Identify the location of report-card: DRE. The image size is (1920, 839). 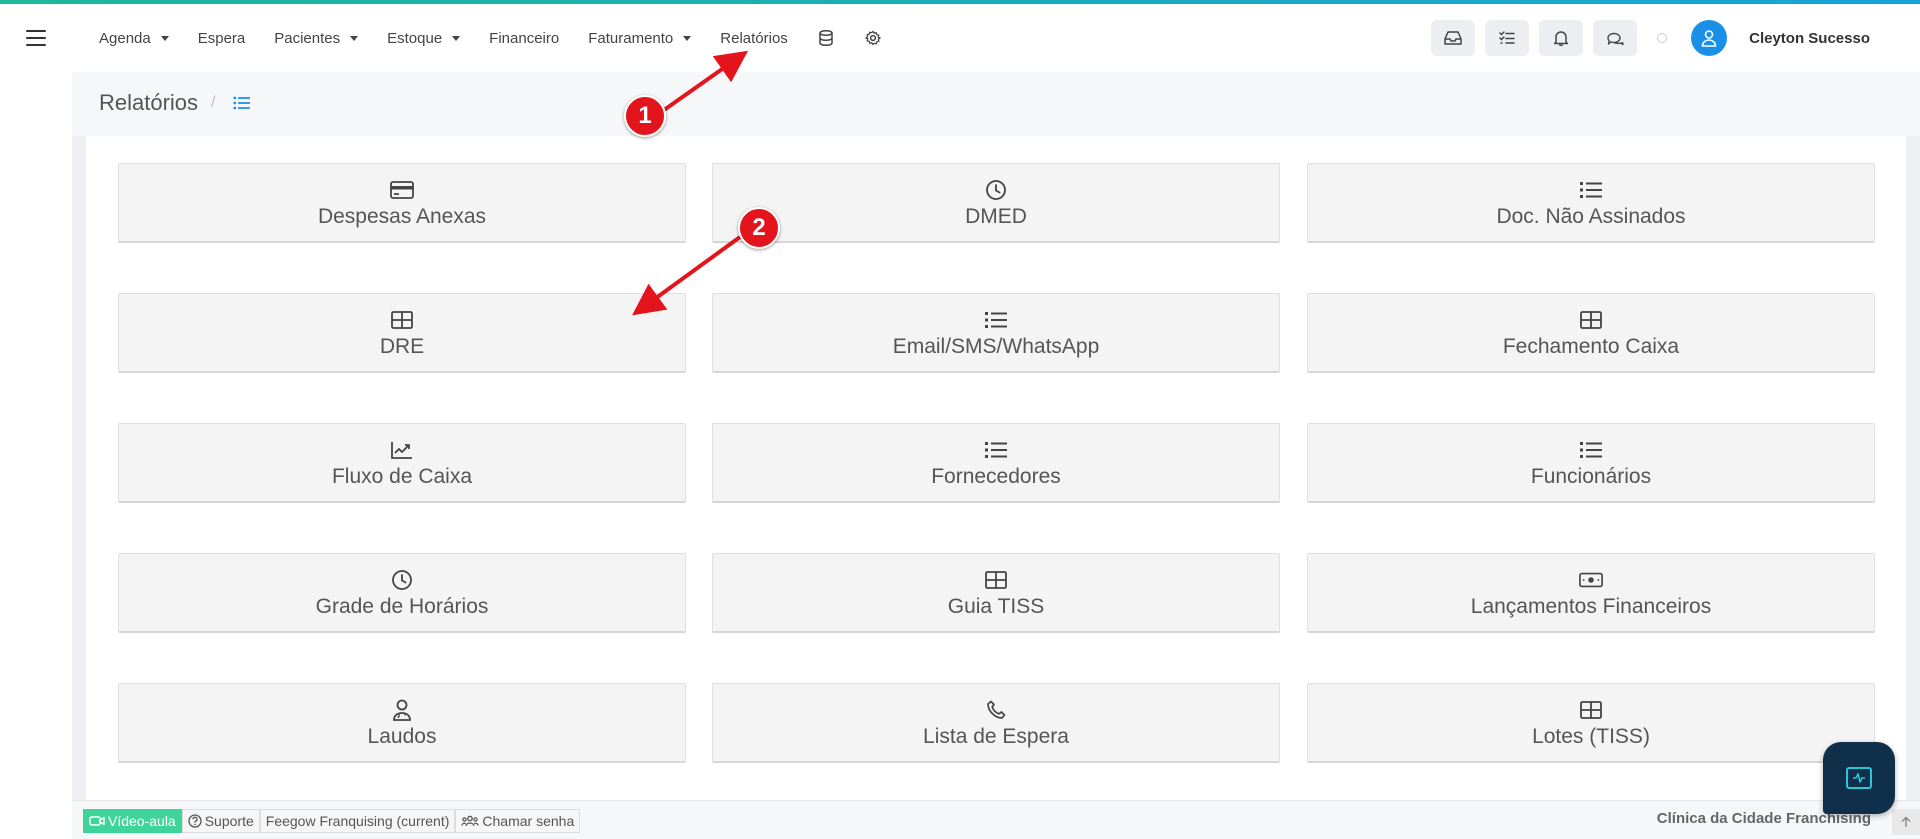
(402, 333).